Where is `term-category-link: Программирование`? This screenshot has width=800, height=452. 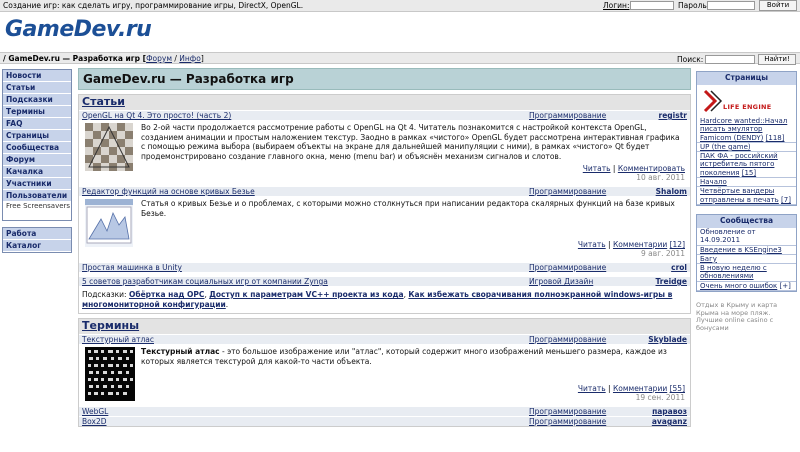 term-category-link: Программирование is located at coordinates (567, 422).